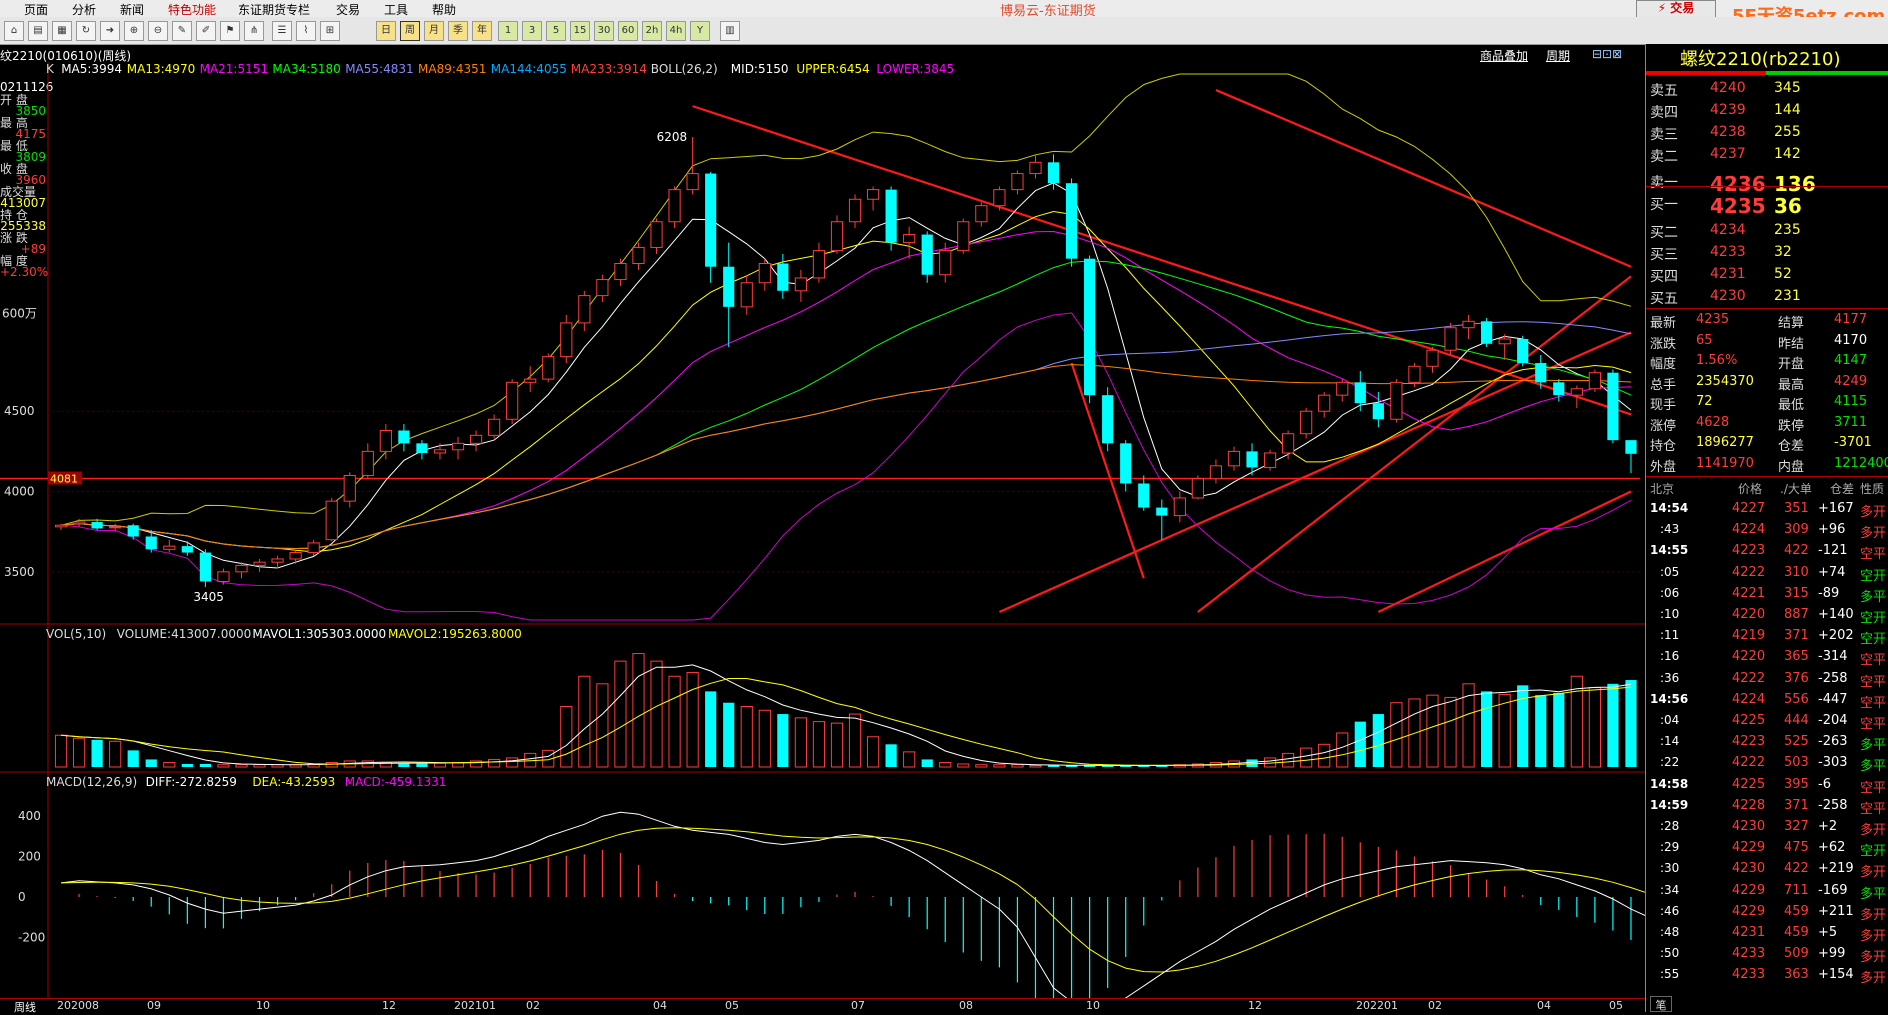  I want to click on menu-item-page: 页面, so click(36, 9).